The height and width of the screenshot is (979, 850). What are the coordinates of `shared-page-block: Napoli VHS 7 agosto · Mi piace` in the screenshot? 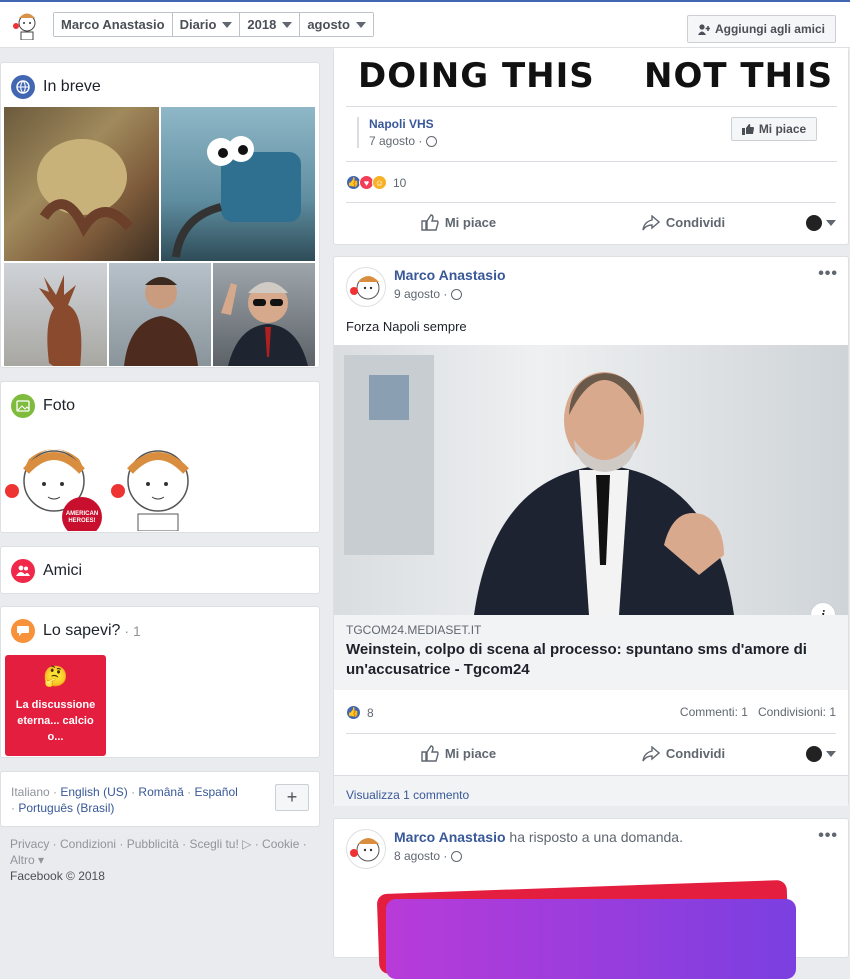 It's located at (591, 134).